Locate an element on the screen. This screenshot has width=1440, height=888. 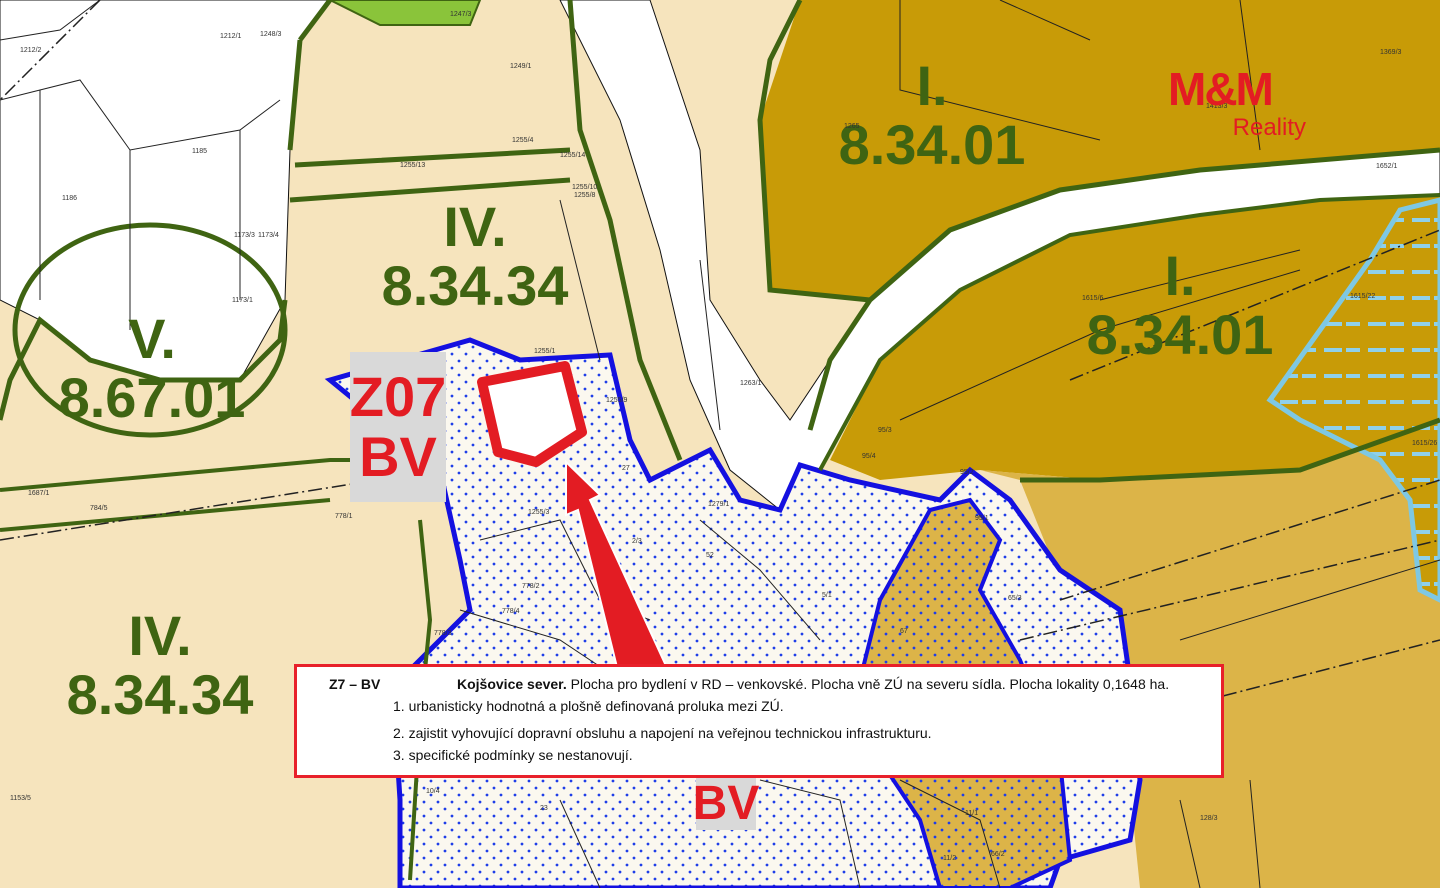
logo-main-text: M&M is located at coordinates (1221, 89).